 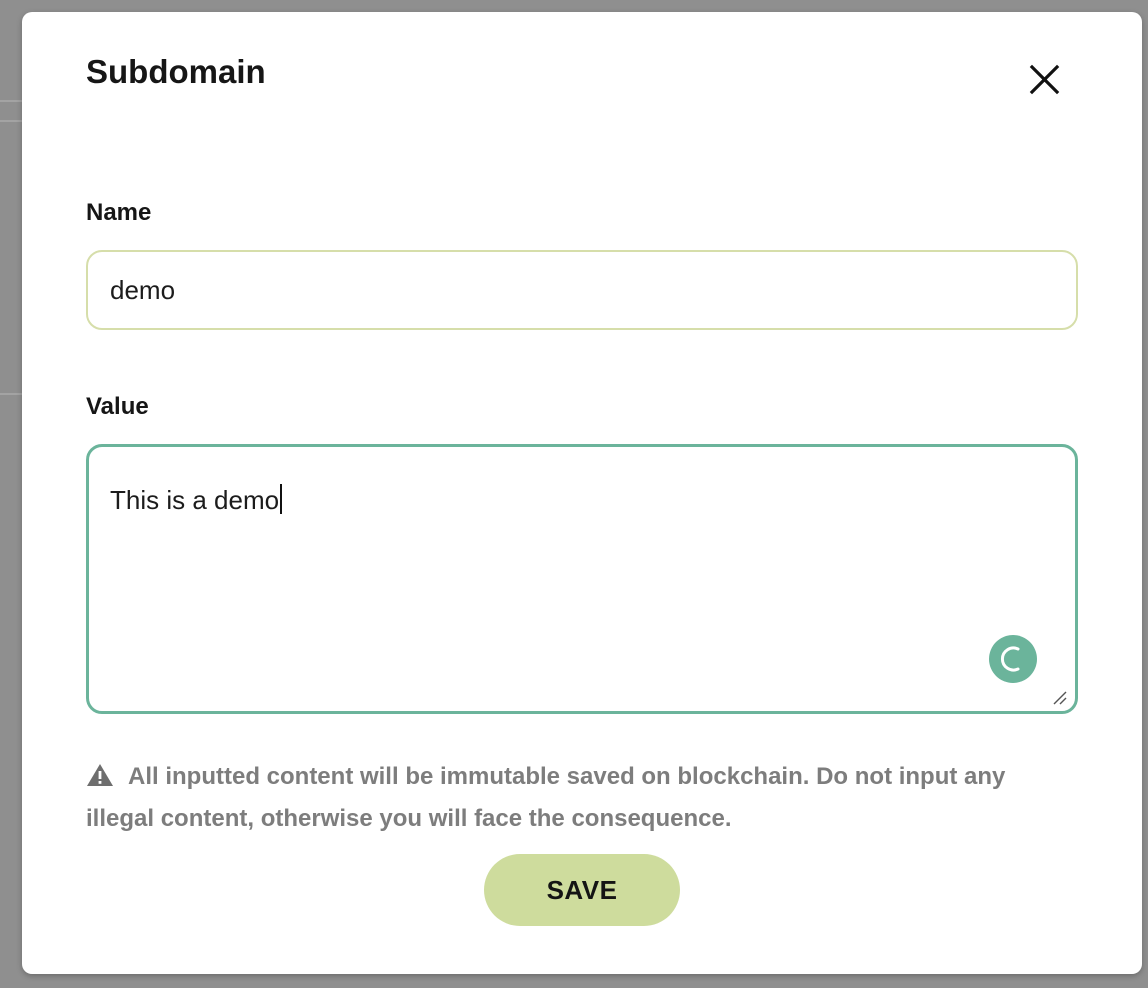 What do you see at coordinates (11, 394) in the screenshot?
I see `backdrop-divider-bottom` at bounding box center [11, 394].